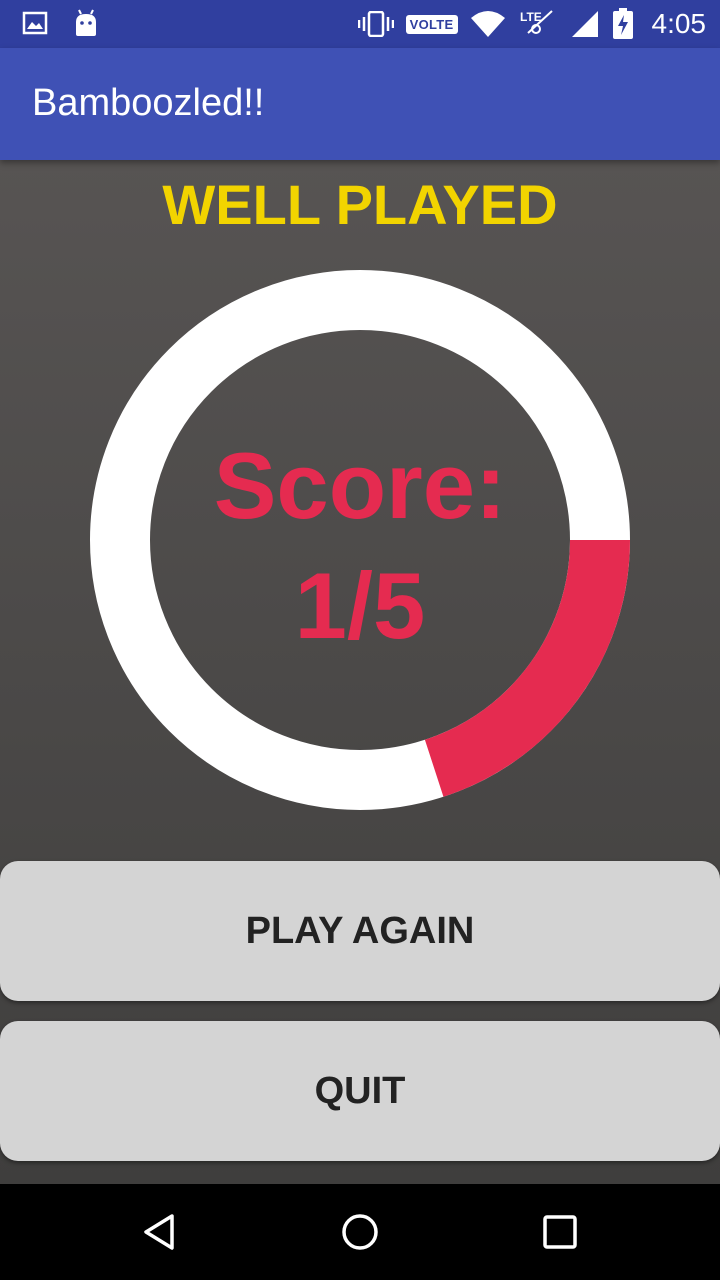  I want to click on quit-button: QUIT, so click(360, 1091).